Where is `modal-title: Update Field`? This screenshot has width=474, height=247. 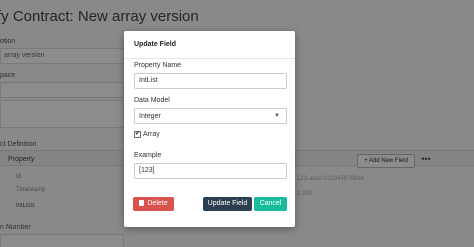 modal-title: Update Field is located at coordinates (155, 44).